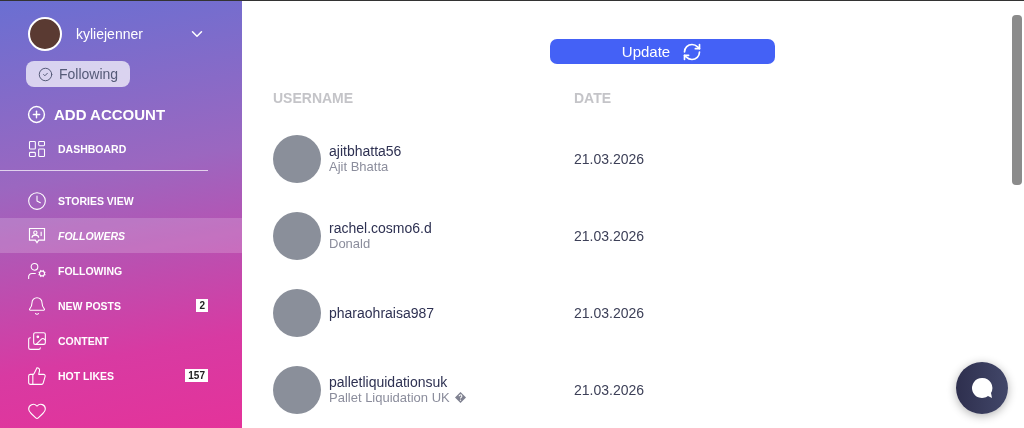 This screenshot has height=428, width=1024. I want to click on sidebar-item: CONTENT, so click(121, 341).